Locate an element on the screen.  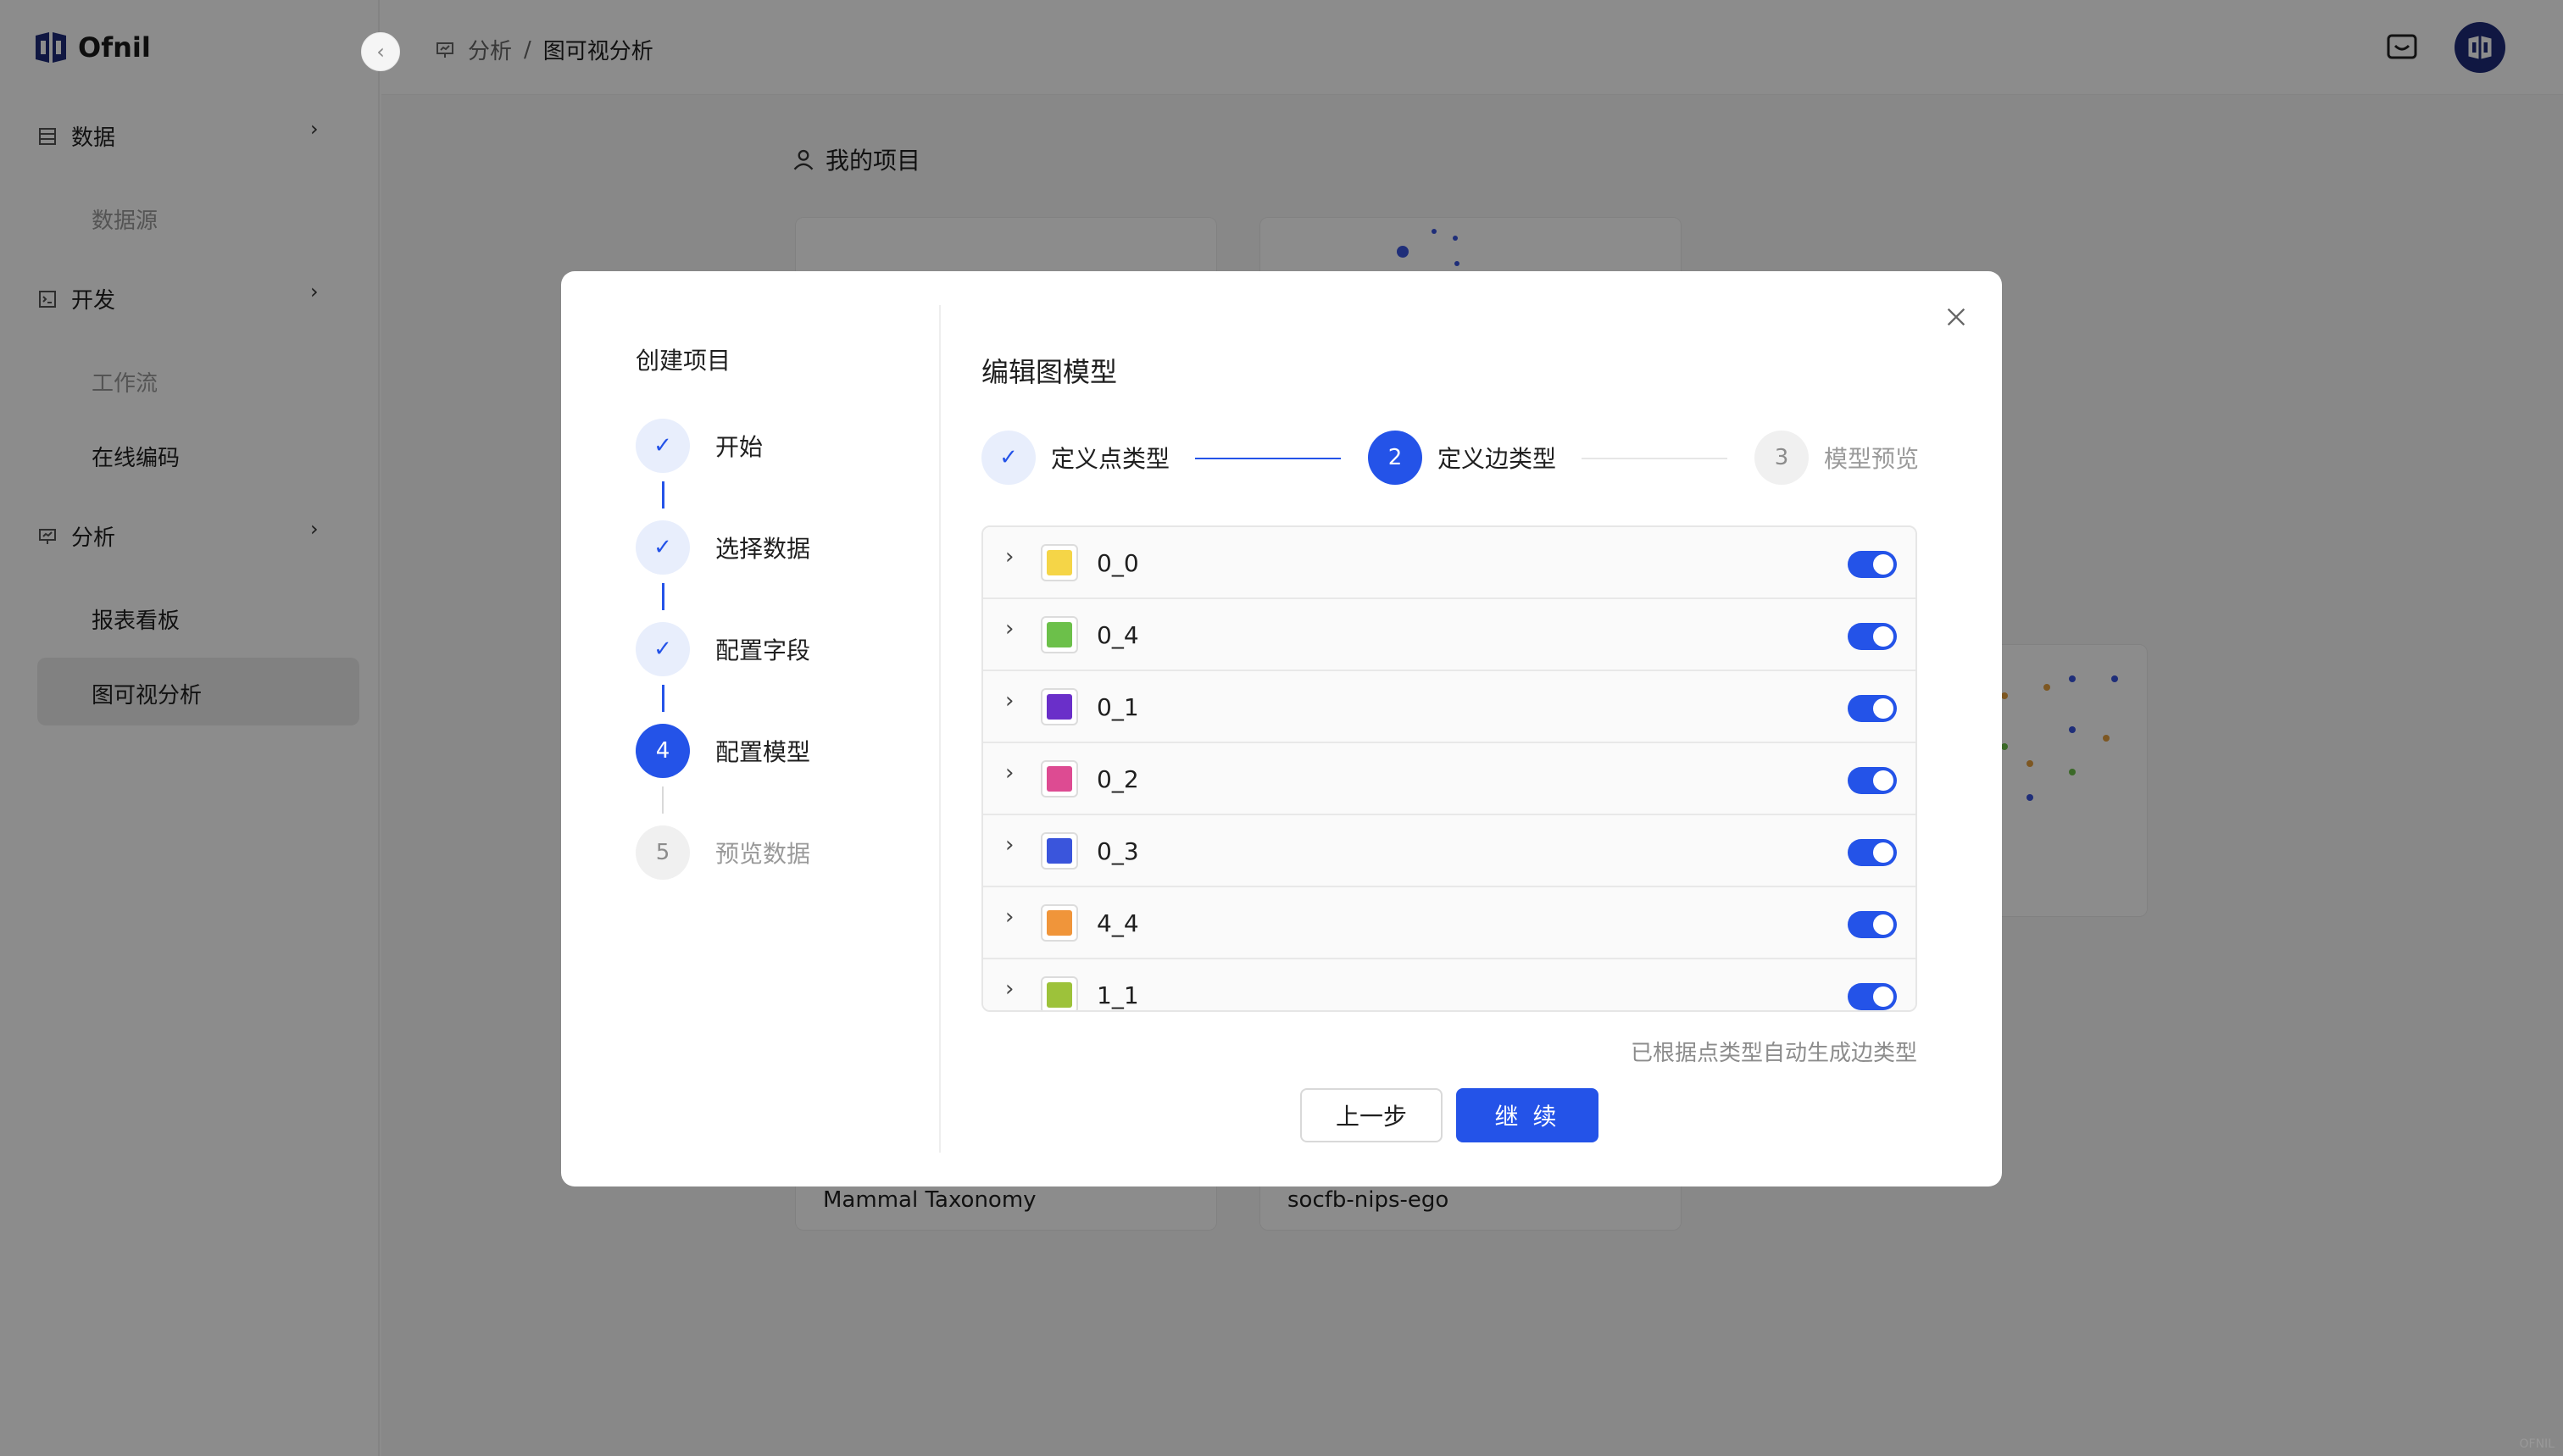
edge-type-row: › 0_2 is located at coordinates (1449, 779).